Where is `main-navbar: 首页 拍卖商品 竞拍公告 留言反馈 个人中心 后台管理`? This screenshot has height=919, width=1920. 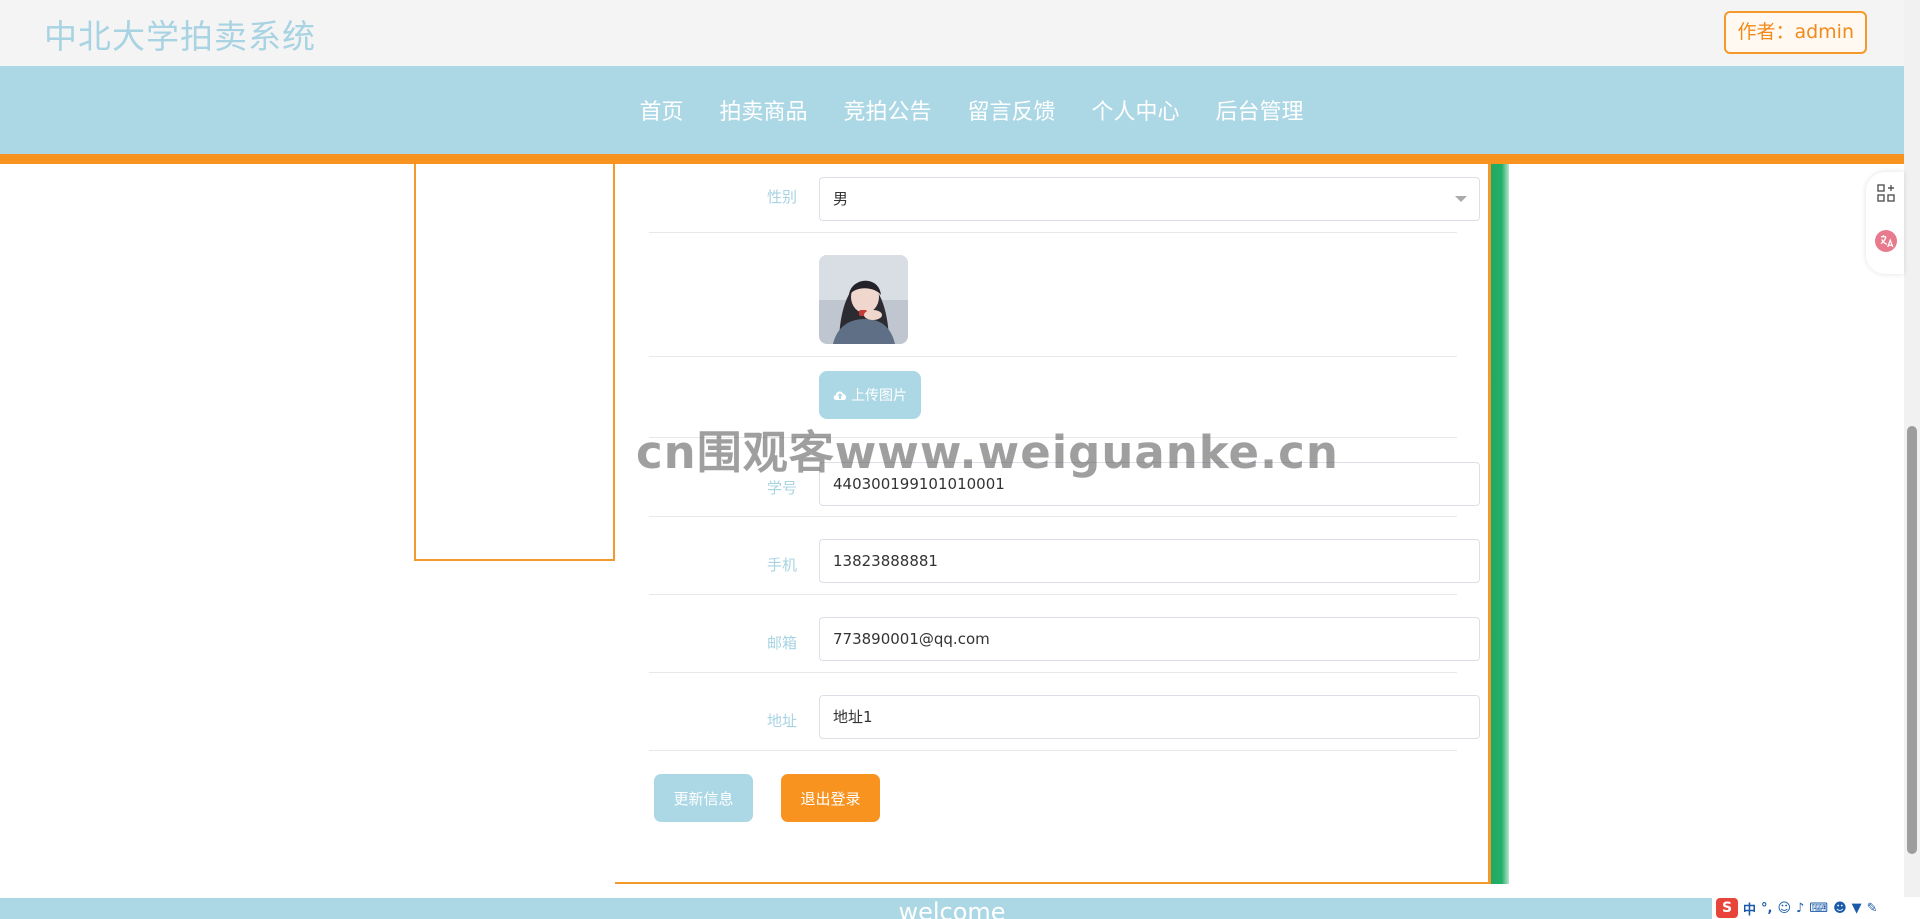
main-navbar: 首页 拍卖商品 竞拍公告 留言反馈 个人中心 后台管理 is located at coordinates (952, 115).